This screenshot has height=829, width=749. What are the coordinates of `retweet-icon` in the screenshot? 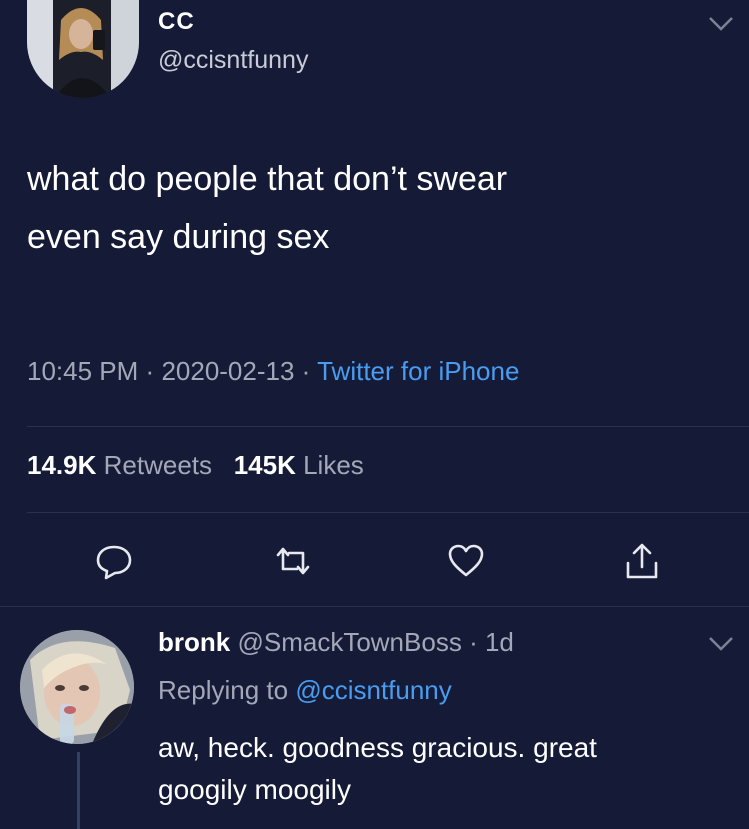 It's located at (293, 561).